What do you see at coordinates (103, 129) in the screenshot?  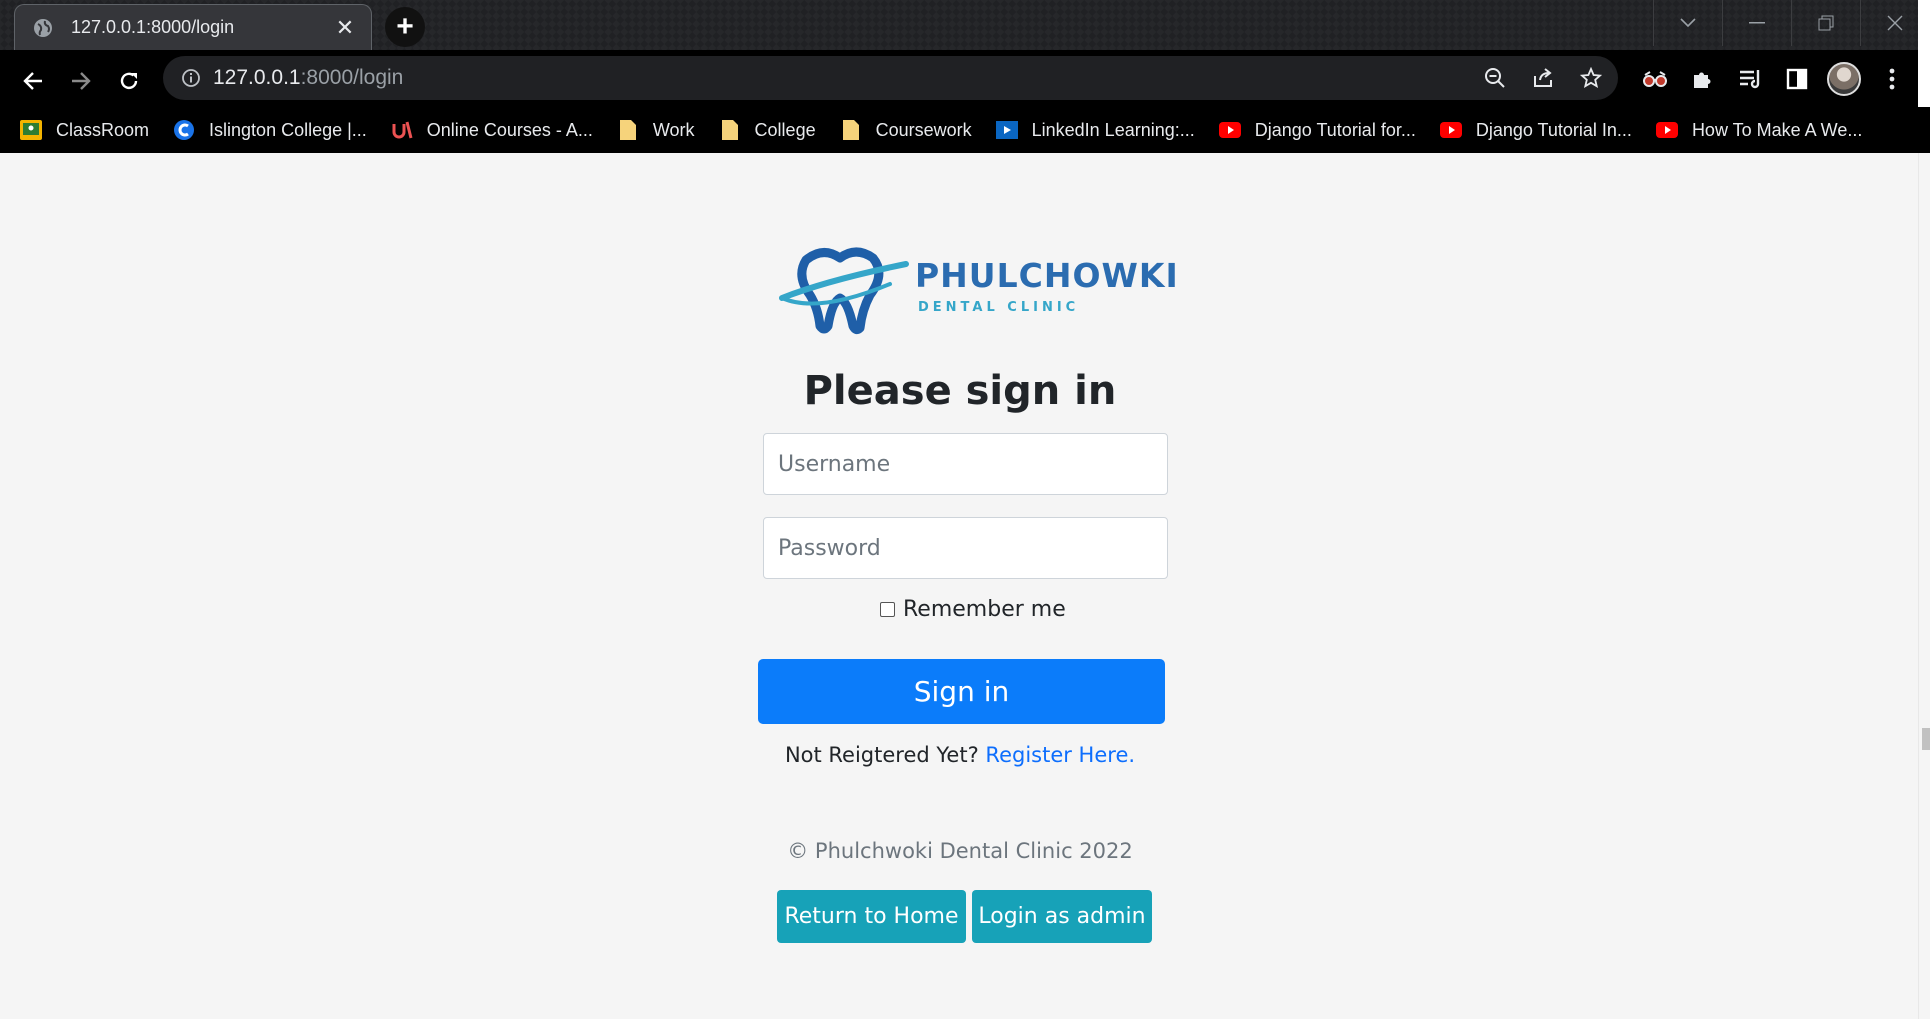 I see `bookmark-label: ClassRoom` at bounding box center [103, 129].